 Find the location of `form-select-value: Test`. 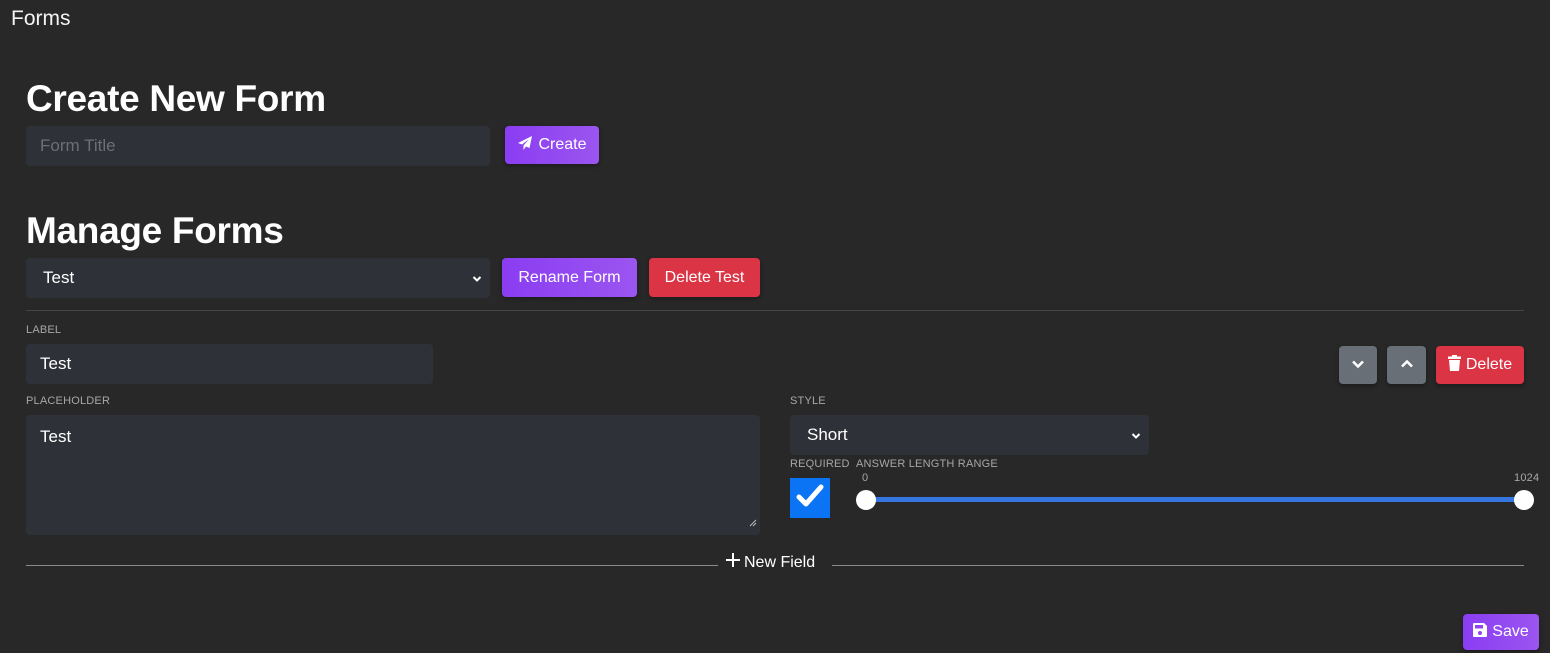

form-select-value: Test is located at coordinates (59, 277).